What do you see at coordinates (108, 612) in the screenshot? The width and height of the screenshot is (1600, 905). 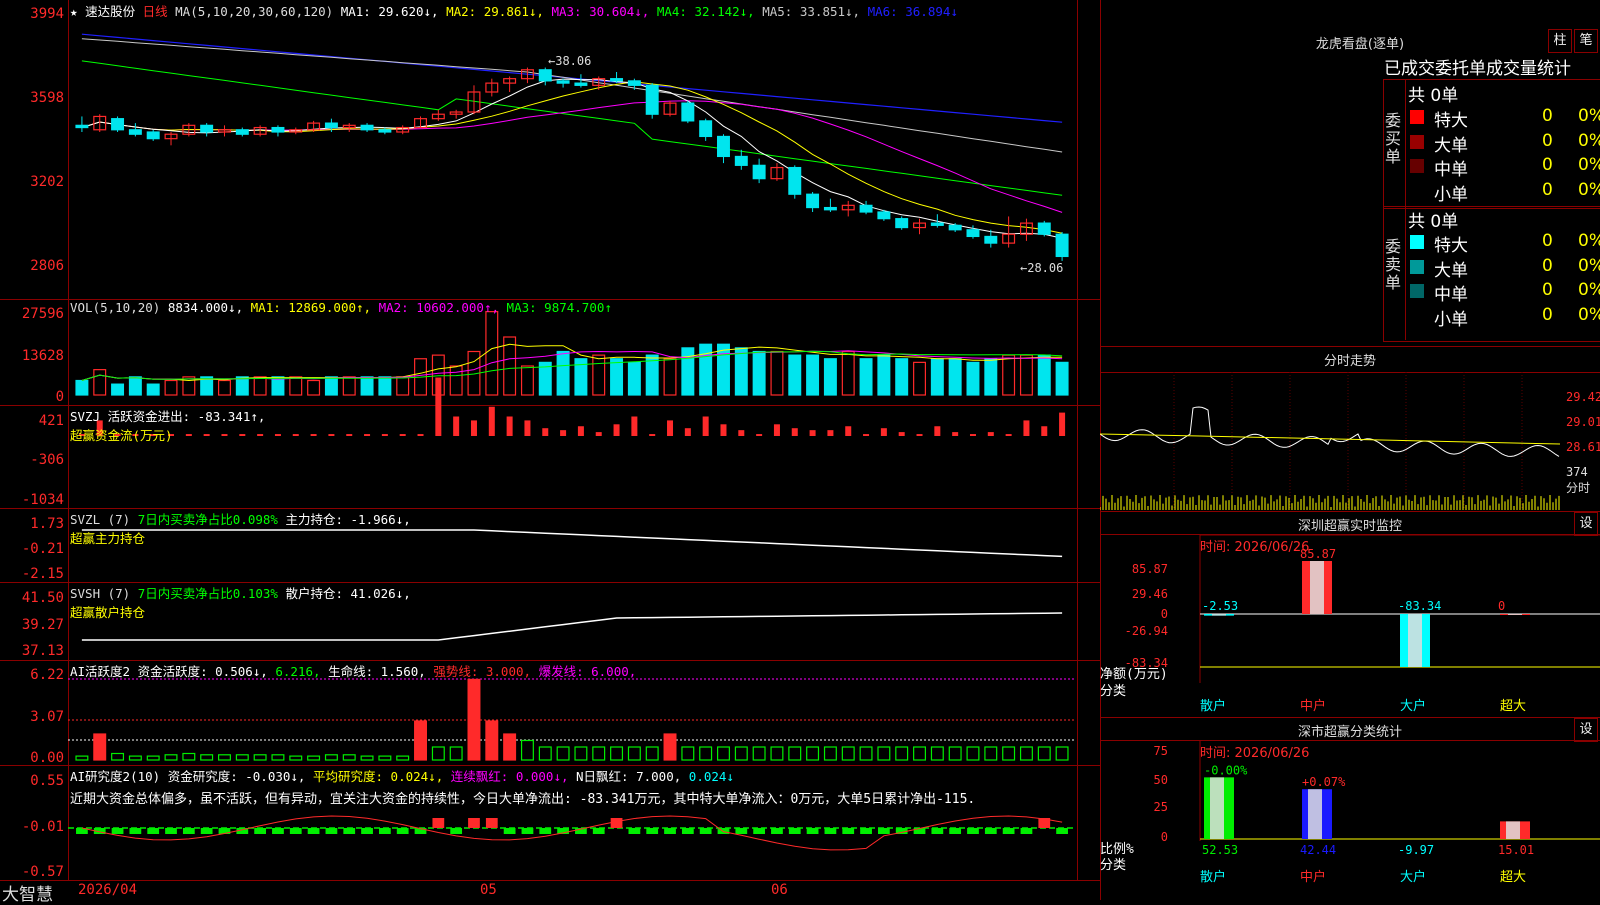 I see `svsh-line2: 超赢散户持仓` at bounding box center [108, 612].